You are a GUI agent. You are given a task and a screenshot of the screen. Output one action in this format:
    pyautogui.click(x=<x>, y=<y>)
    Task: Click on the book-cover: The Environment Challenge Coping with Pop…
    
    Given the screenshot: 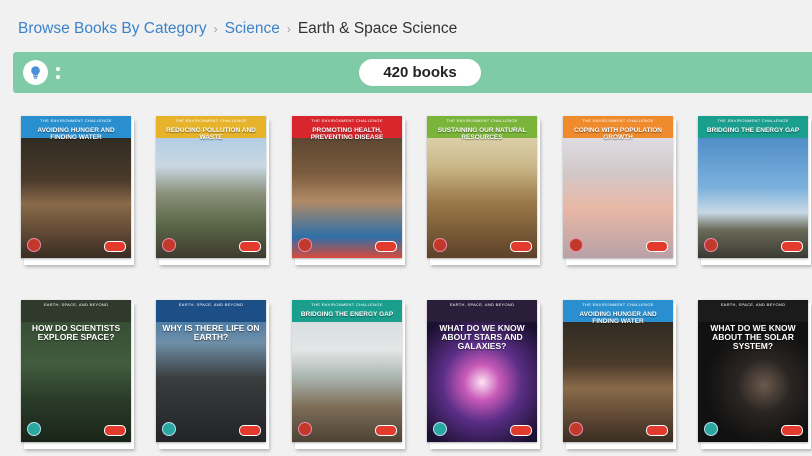 What is the action you would take?
    pyautogui.click(x=618, y=187)
    